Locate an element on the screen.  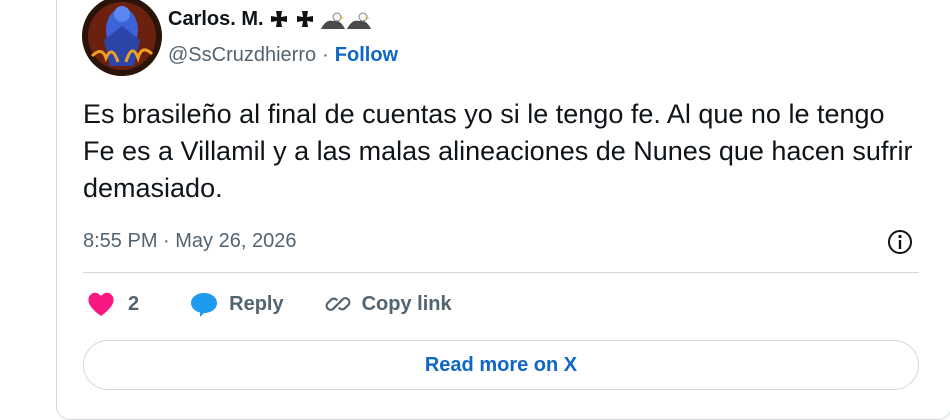
reply-button: Reply is located at coordinates (236, 304).